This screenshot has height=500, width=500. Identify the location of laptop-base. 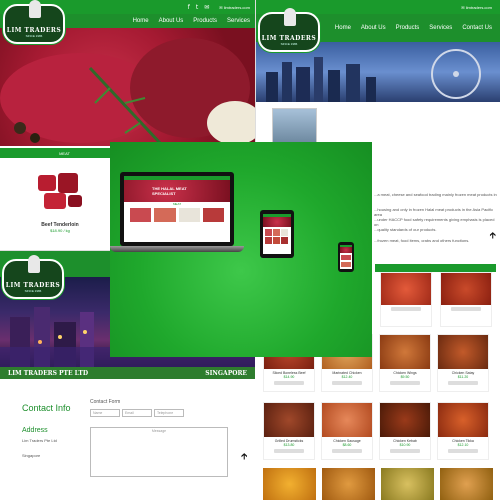
(177, 249).